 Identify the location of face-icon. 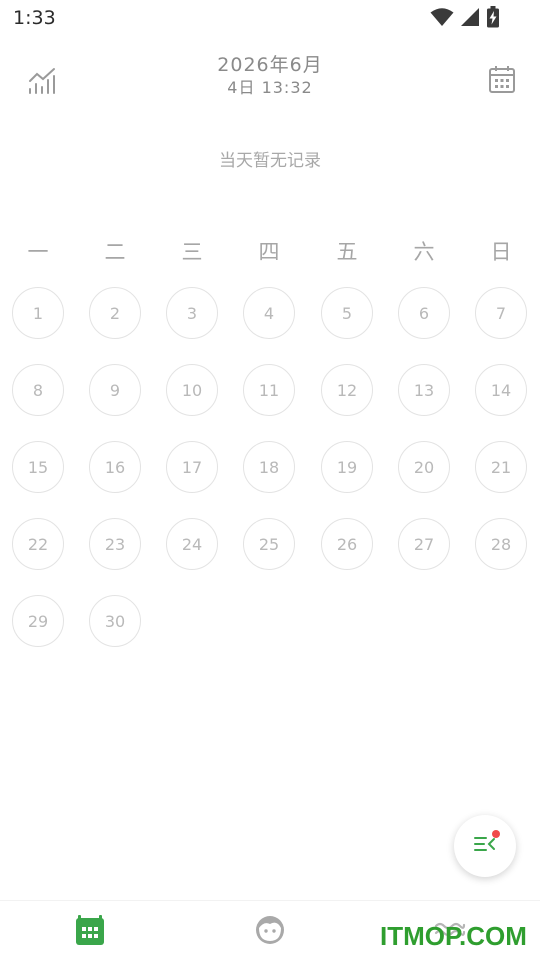
(270, 932).